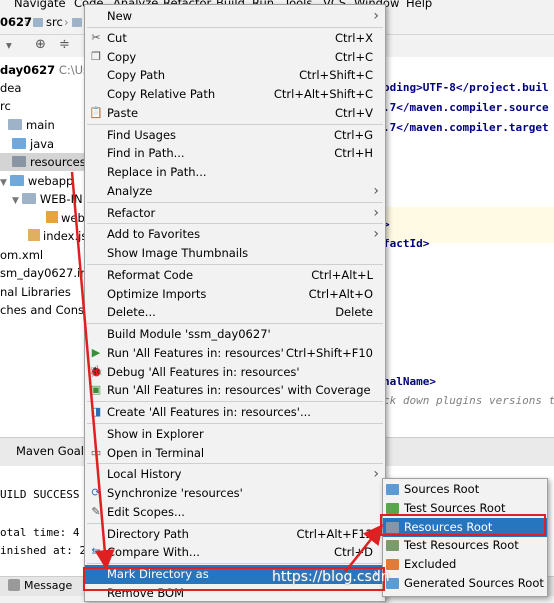 The image size is (554, 603). I want to click on tab-messages: Message, so click(48, 585).